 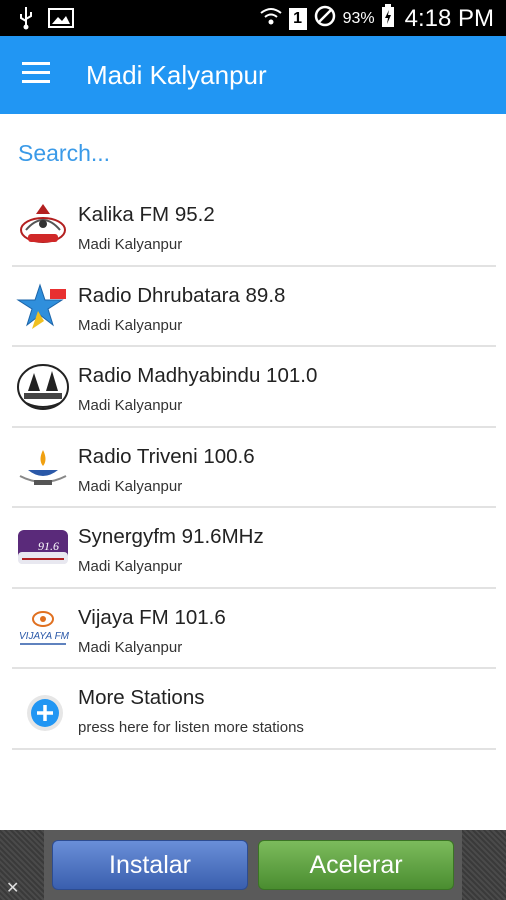 What do you see at coordinates (26, 20) in the screenshot?
I see `usb-icon` at bounding box center [26, 20].